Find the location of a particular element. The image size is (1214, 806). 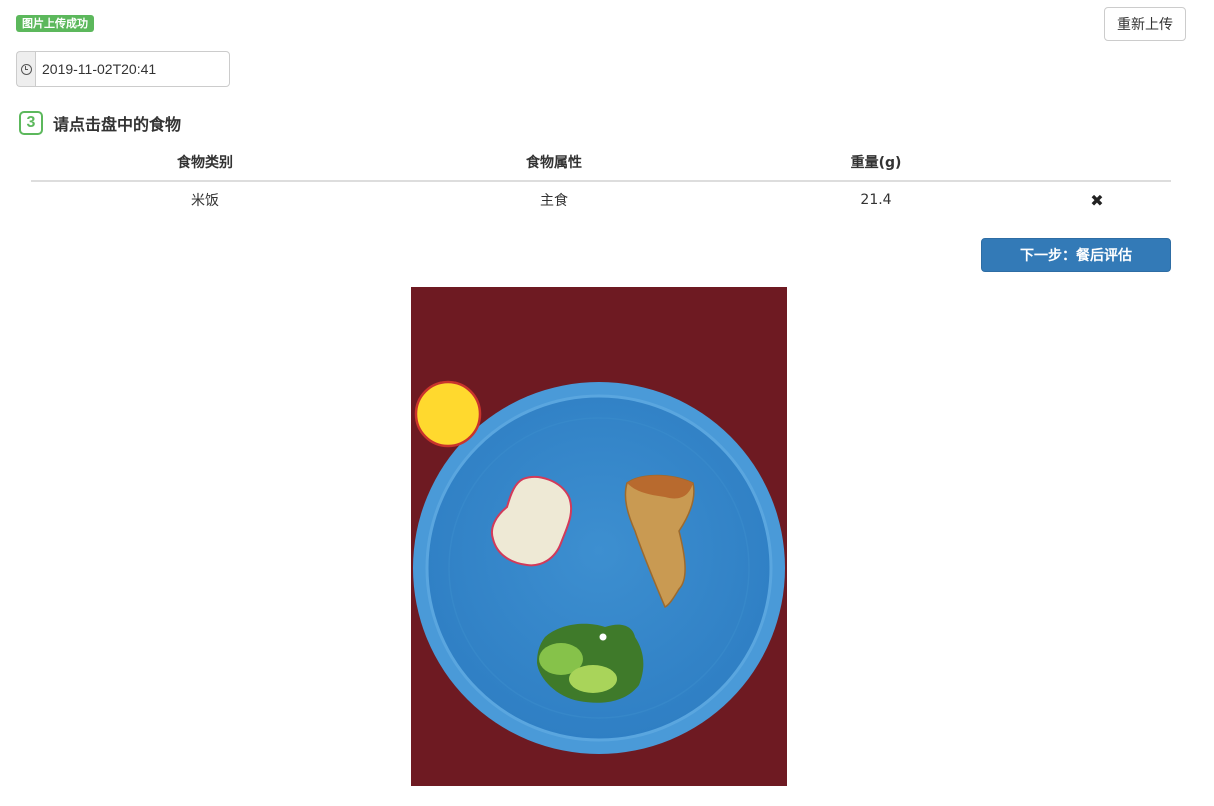

upload-success-badge: 图片上传成功 is located at coordinates (55, 23).